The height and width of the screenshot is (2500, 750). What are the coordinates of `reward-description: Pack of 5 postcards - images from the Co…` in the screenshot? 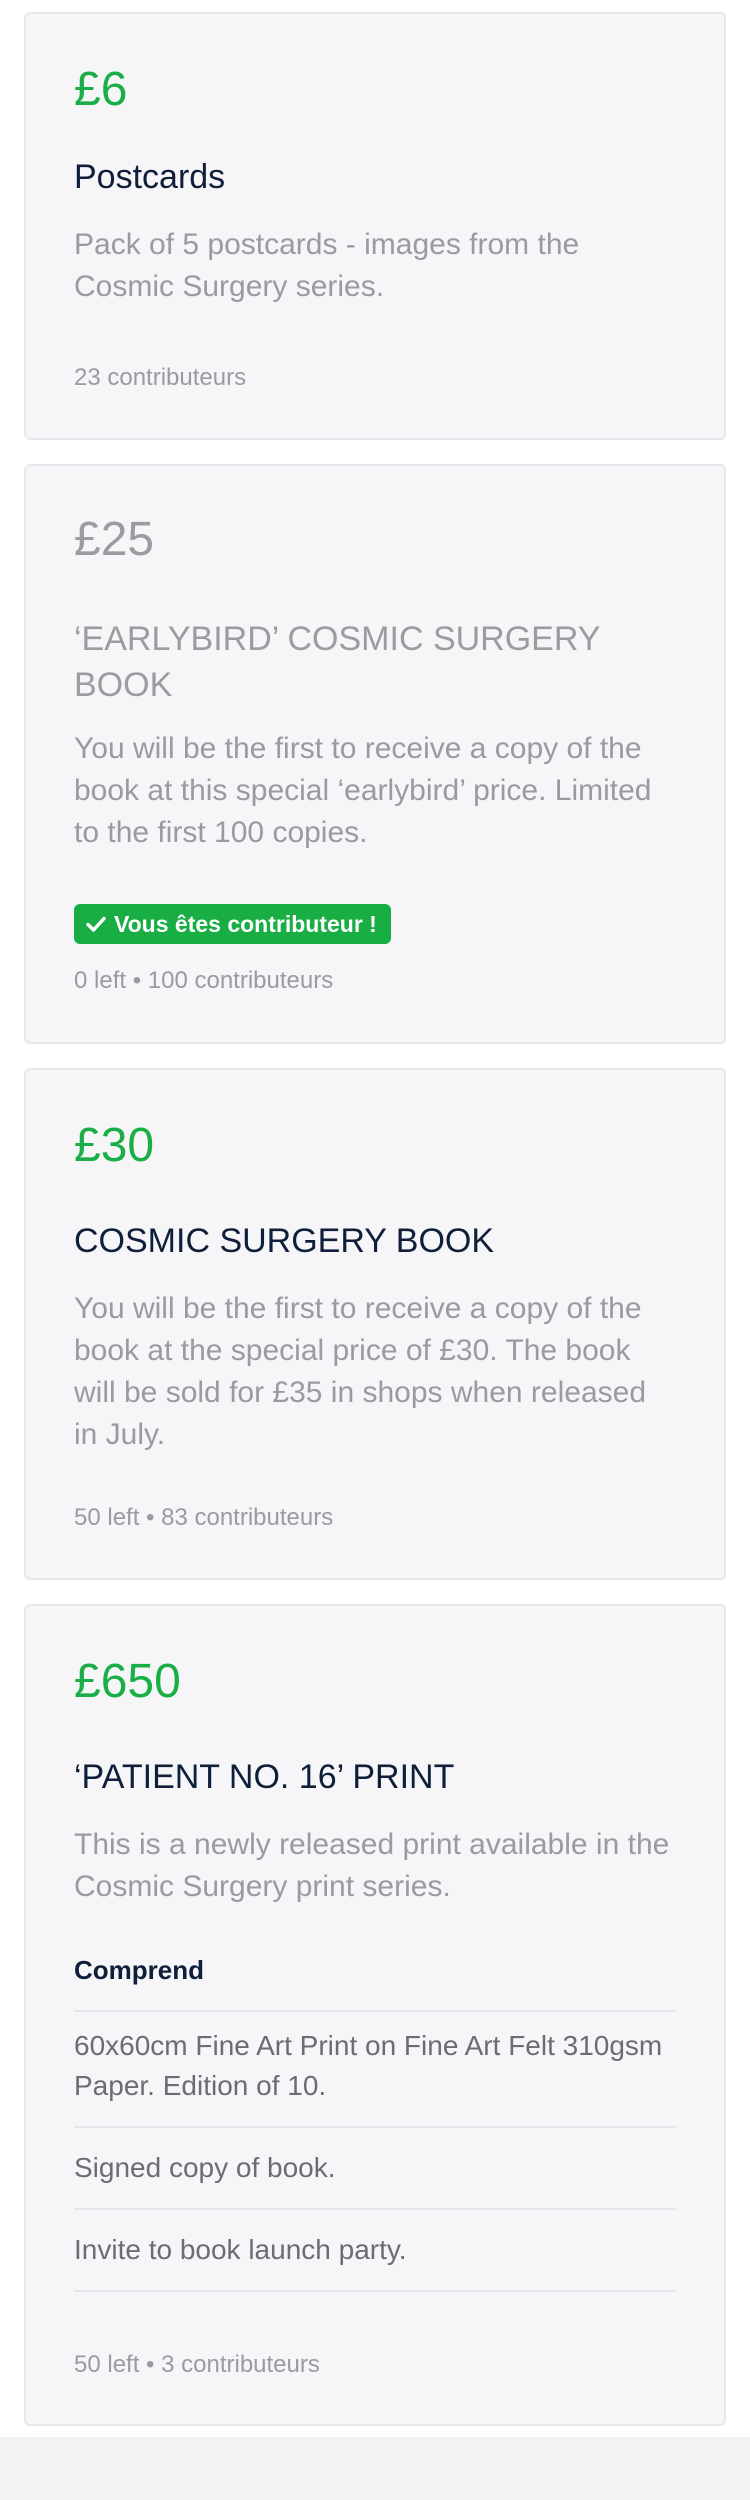 It's located at (327, 265).